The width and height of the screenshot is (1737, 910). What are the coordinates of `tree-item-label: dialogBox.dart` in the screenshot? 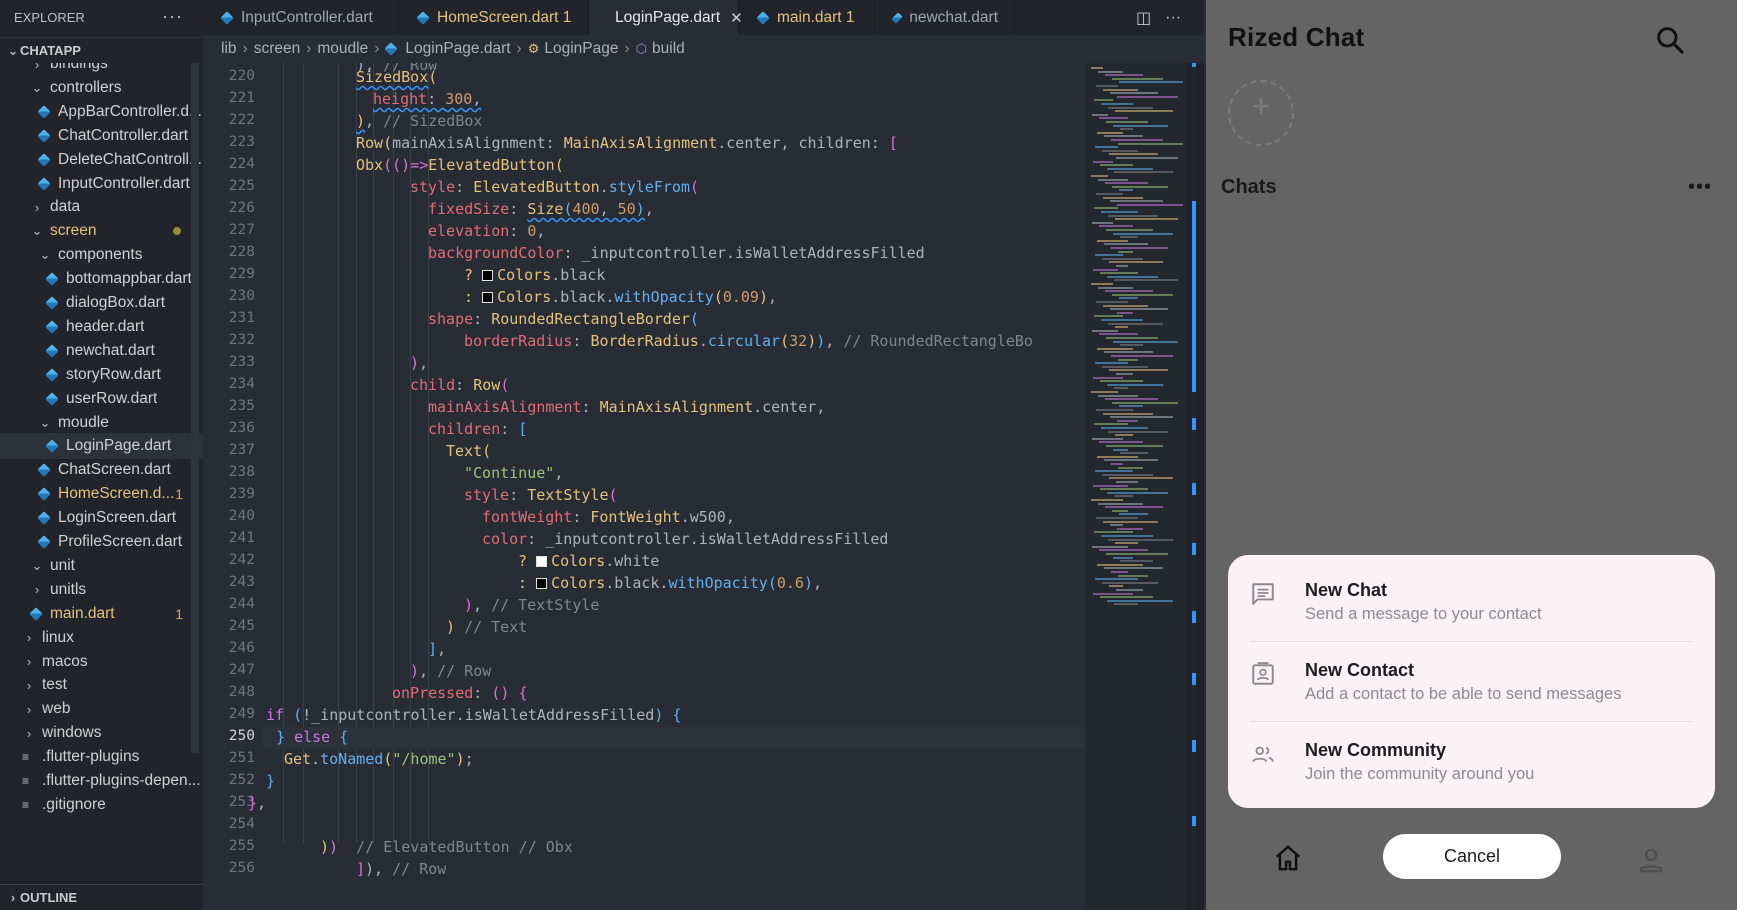 It's located at (116, 302).